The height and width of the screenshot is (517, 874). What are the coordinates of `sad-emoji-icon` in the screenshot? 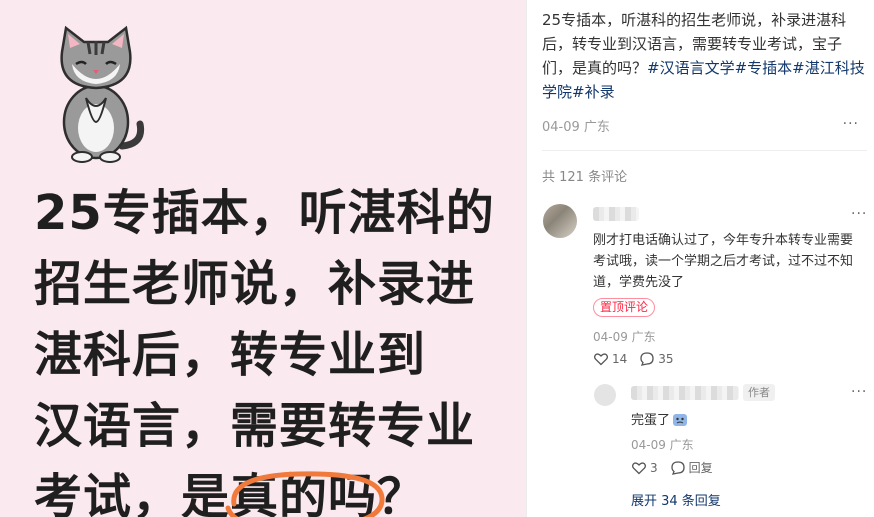 It's located at (680, 419).